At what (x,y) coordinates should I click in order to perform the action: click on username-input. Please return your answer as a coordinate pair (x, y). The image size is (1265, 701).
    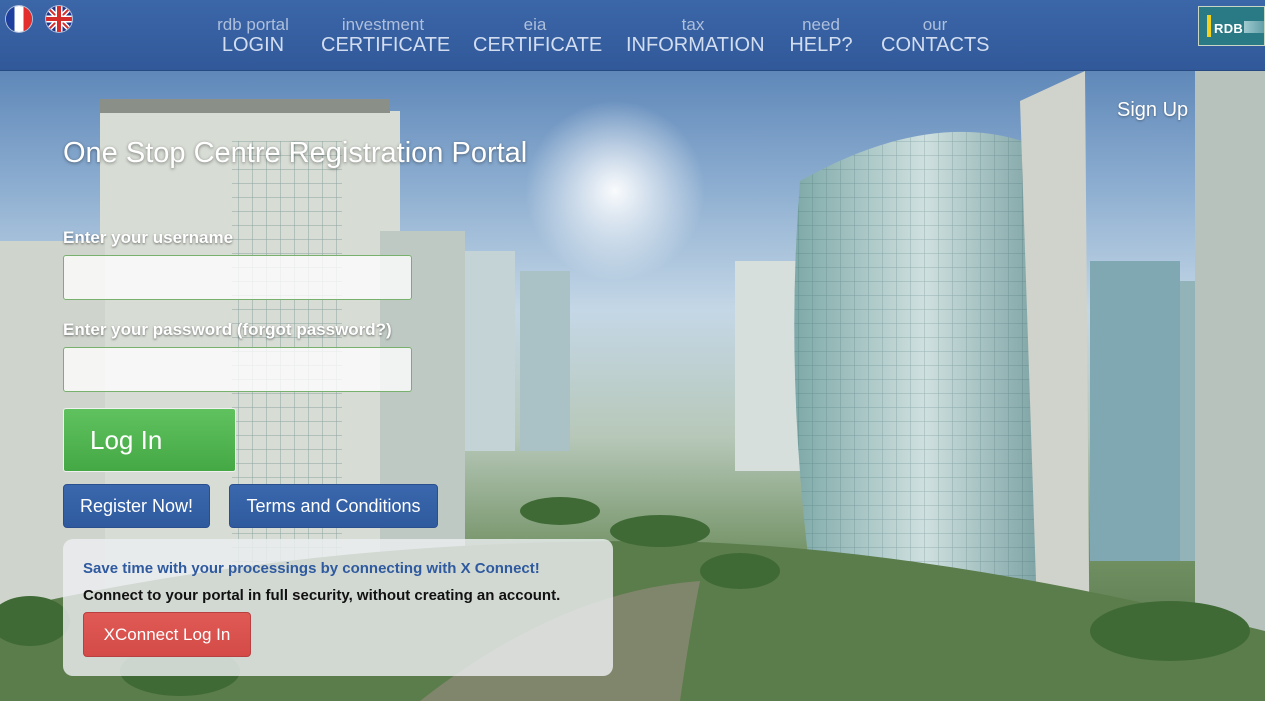
    Looking at the image, I should click on (237, 277).